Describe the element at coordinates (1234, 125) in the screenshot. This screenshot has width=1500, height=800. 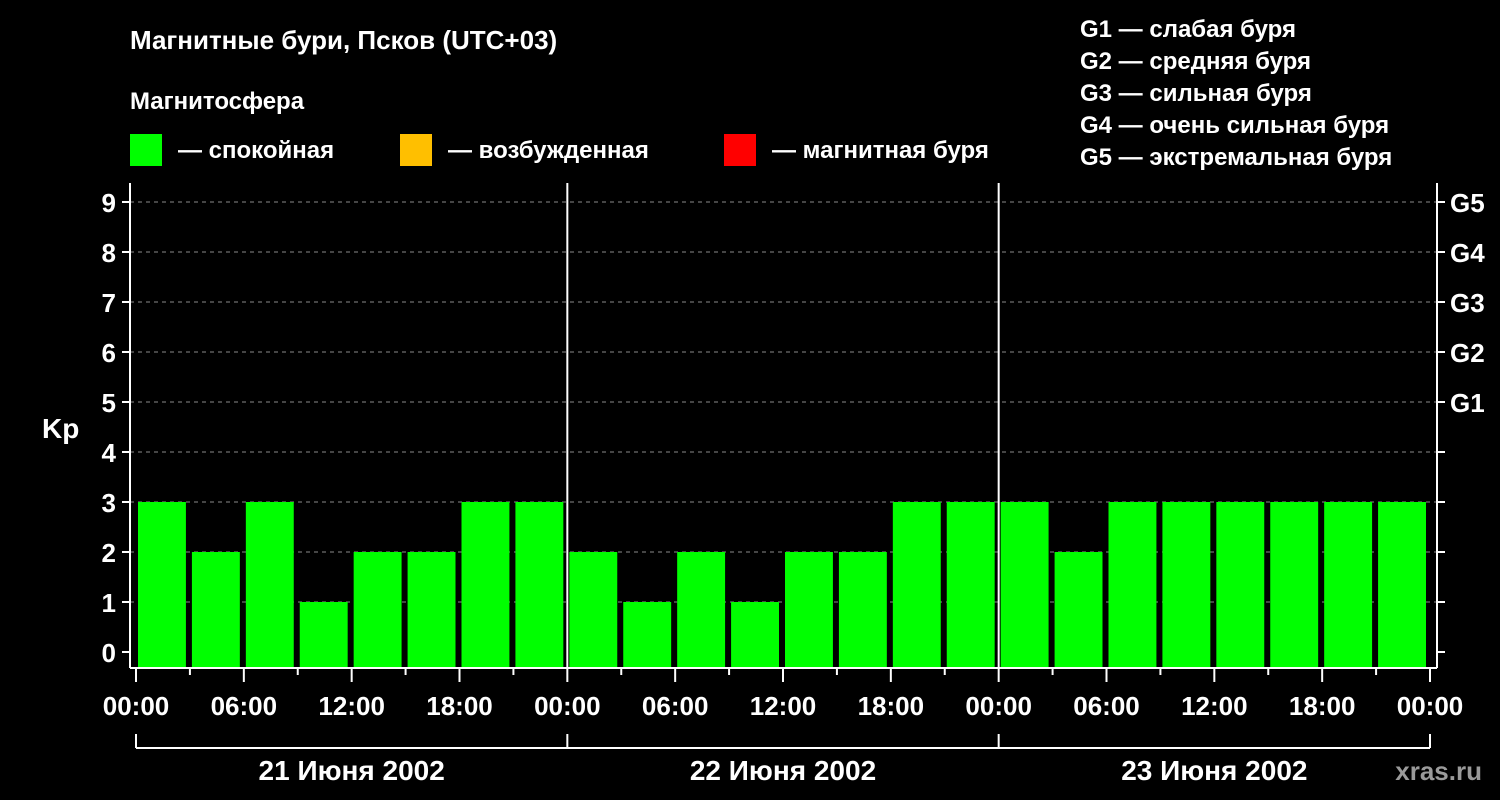
I see `storm-scale-g4: G4 — очень сильная буря` at that location.